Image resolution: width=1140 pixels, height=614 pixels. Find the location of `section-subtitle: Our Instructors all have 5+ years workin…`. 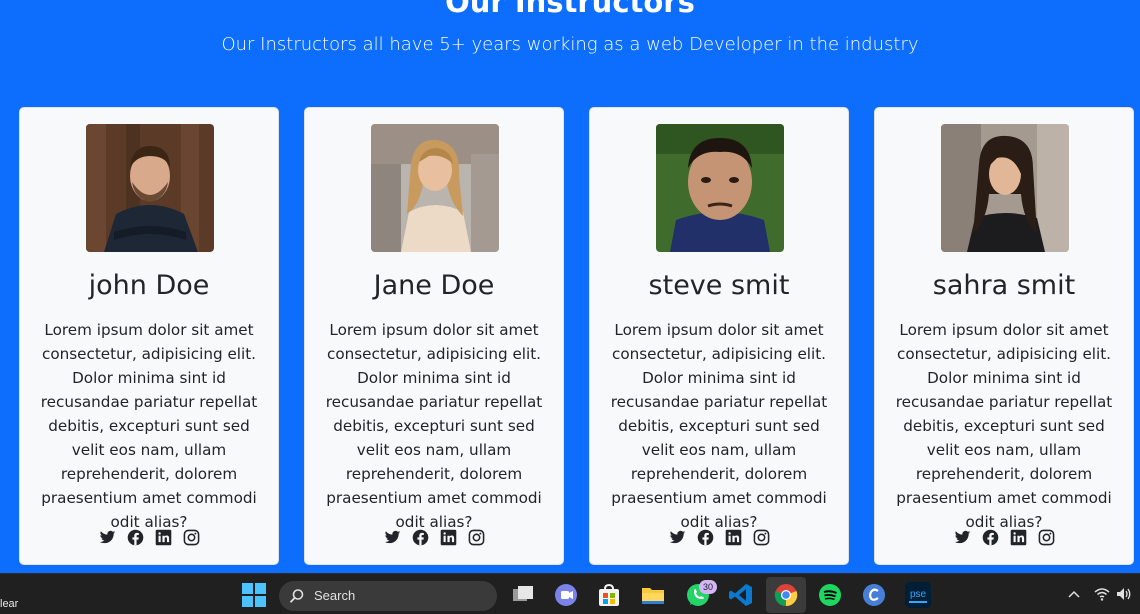

section-subtitle: Our Instructors all have 5+ years workin… is located at coordinates (570, 44).